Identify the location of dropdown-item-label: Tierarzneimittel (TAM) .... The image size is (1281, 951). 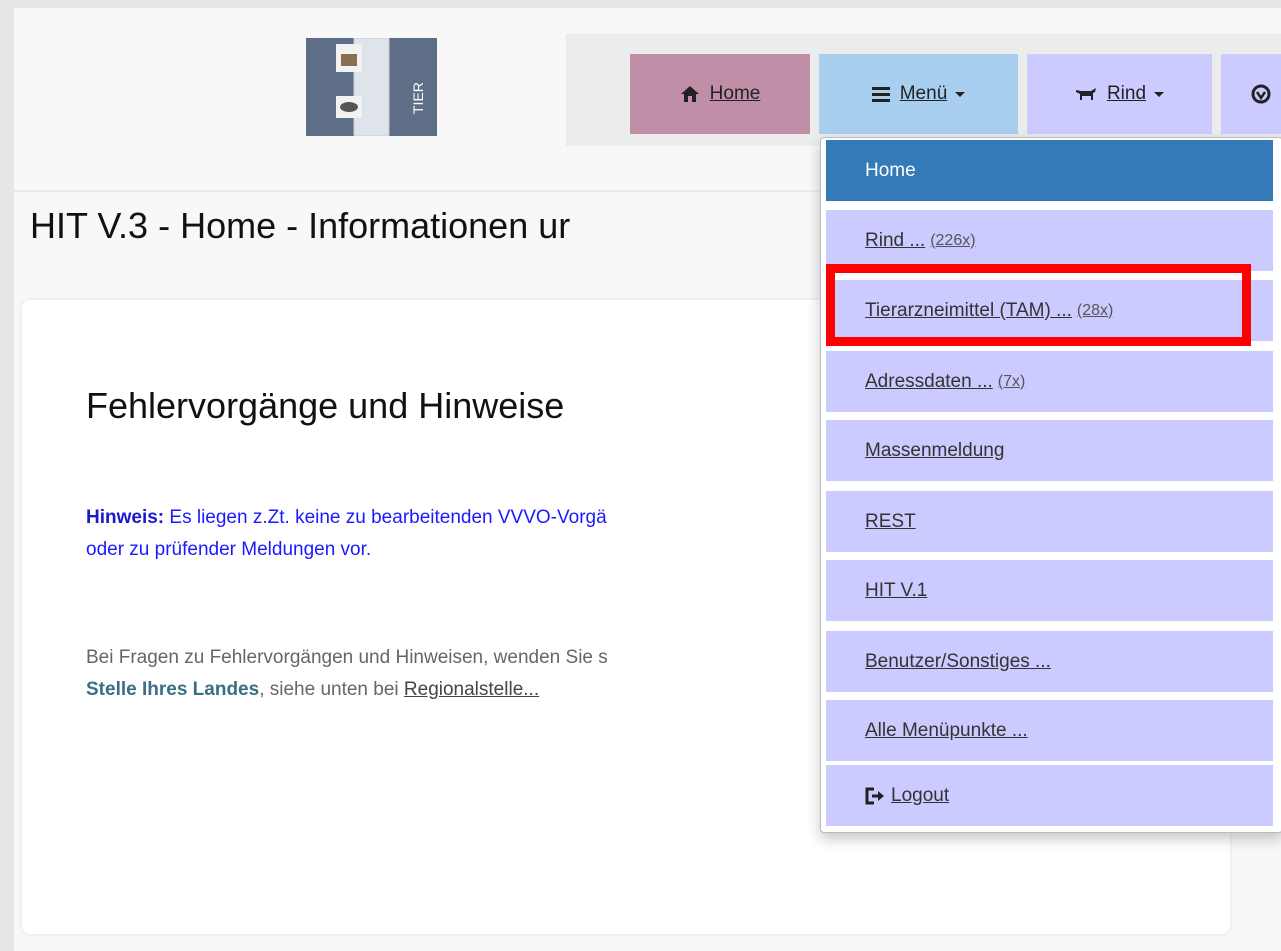
(968, 310).